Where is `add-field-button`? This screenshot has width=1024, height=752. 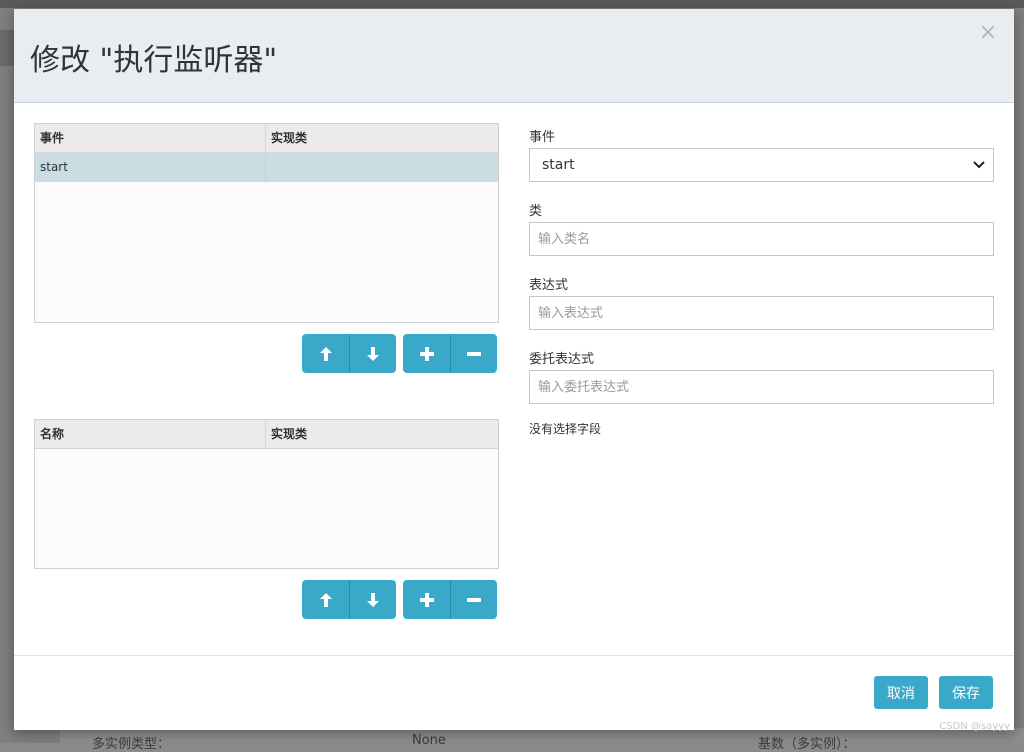 add-field-button is located at coordinates (426, 599).